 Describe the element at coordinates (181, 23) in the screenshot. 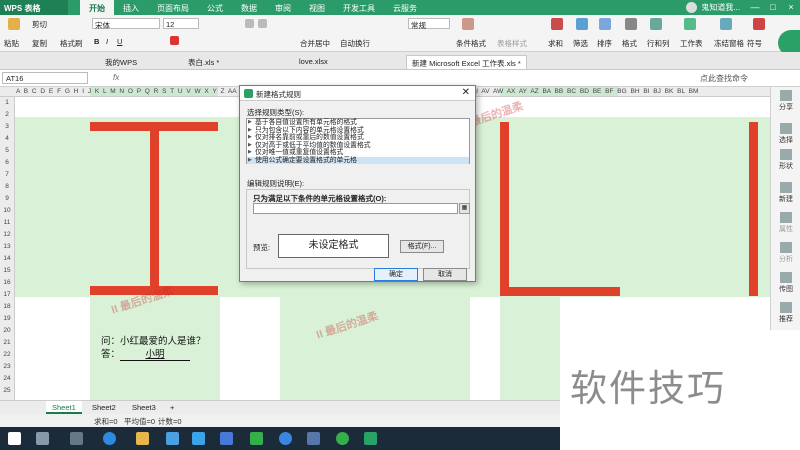

I see `font-size-select: 12` at that location.